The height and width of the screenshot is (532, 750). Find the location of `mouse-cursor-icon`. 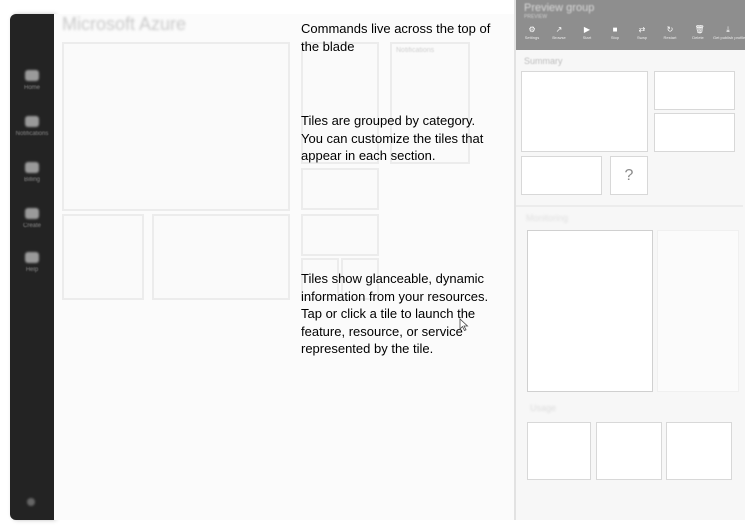

mouse-cursor-icon is located at coordinates (464, 324).